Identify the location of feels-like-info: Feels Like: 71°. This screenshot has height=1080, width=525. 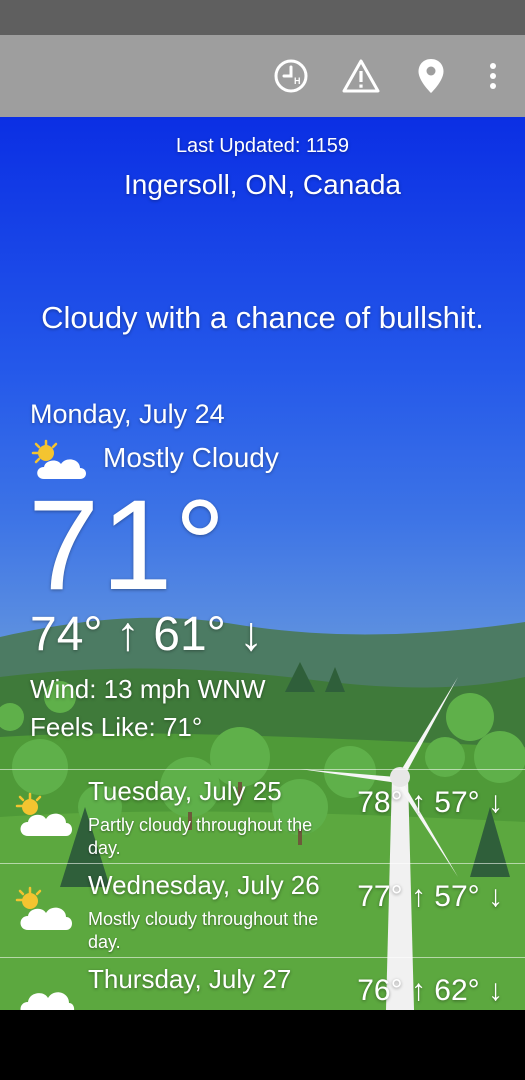
(116, 727).